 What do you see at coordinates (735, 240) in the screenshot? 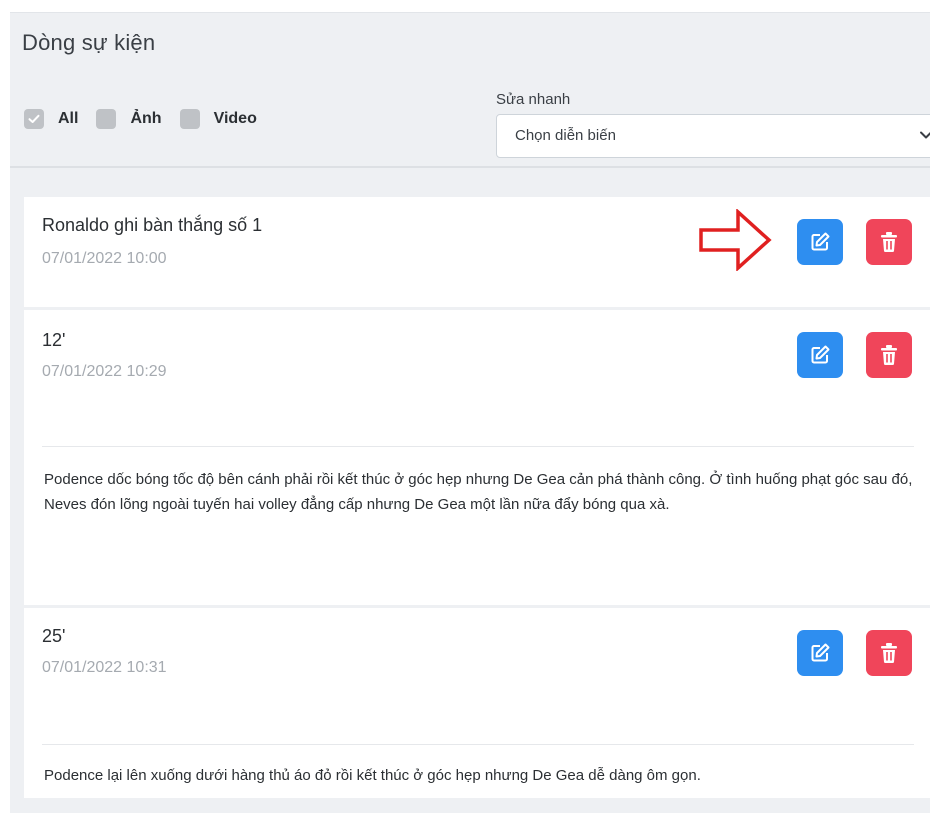
I see `arrow-right-icon` at bounding box center [735, 240].